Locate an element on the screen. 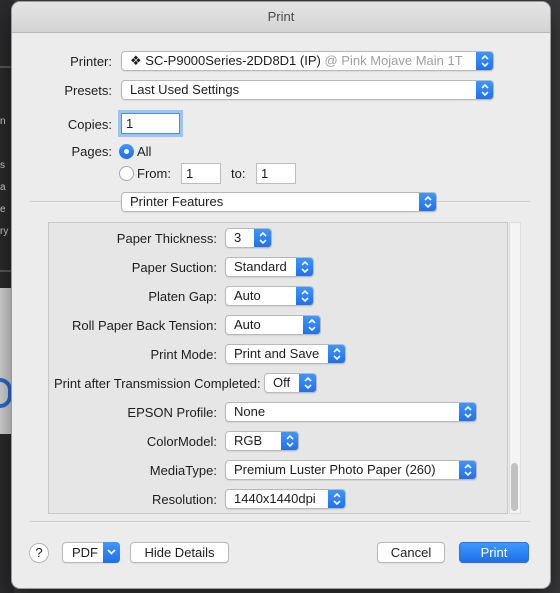 Image resolution: width=560 pixels, height=593 pixels. feature-value: 1440x1440dpi is located at coordinates (275, 498).